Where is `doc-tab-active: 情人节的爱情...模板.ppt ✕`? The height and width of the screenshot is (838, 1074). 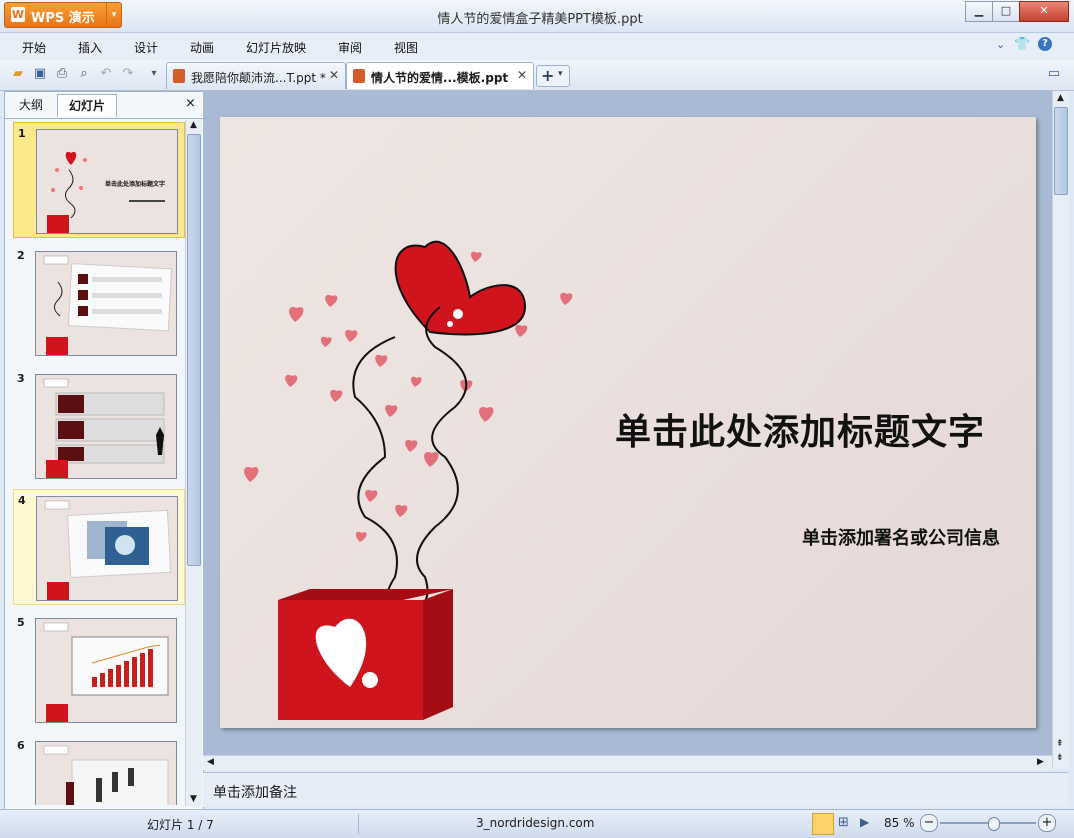
doc-tab-active: 情人节的爱情...模板.ppt ✕ is located at coordinates (440, 75).